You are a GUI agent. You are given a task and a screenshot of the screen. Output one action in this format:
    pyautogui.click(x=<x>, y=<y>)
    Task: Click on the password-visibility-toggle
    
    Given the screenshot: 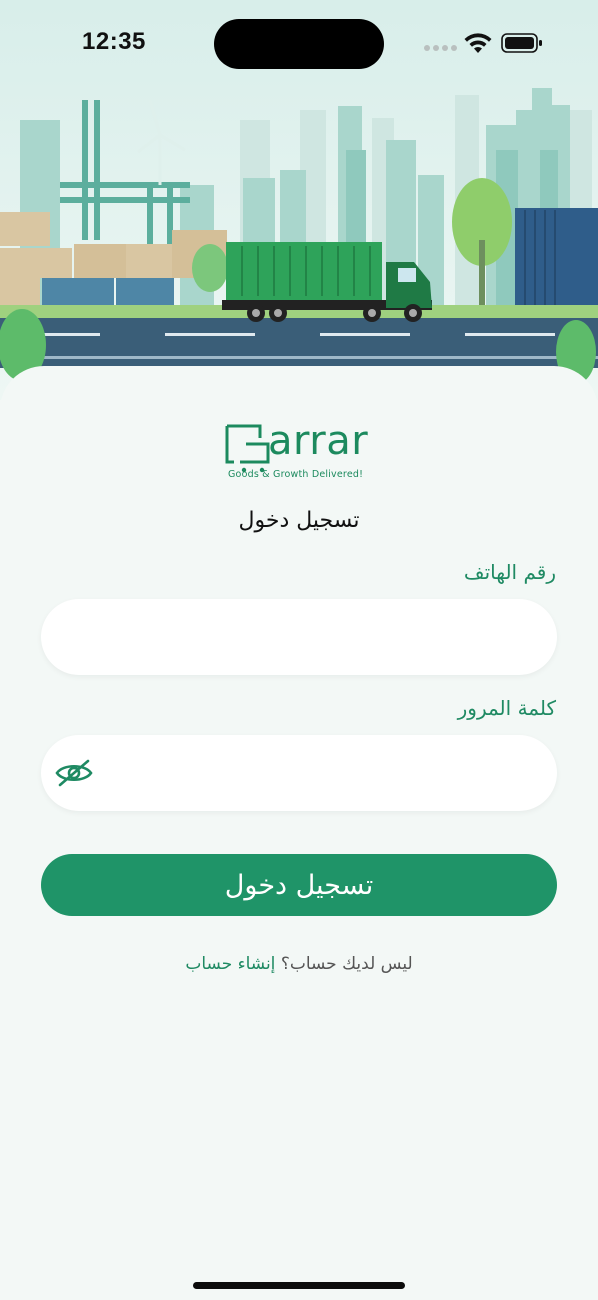 What is the action you would take?
    pyautogui.click(x=74, y=773)
    